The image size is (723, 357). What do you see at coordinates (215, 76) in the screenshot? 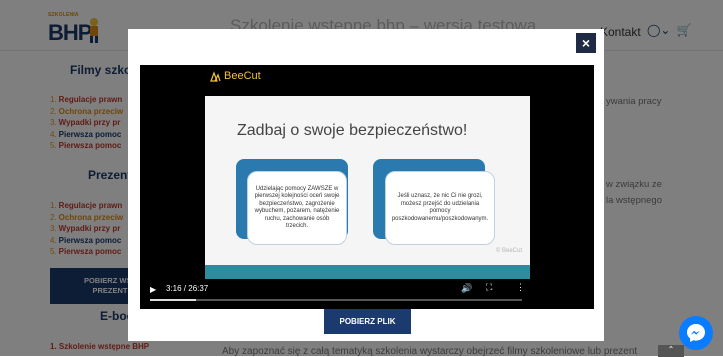
I see `bee-icon` at bounding box center [215, 76].